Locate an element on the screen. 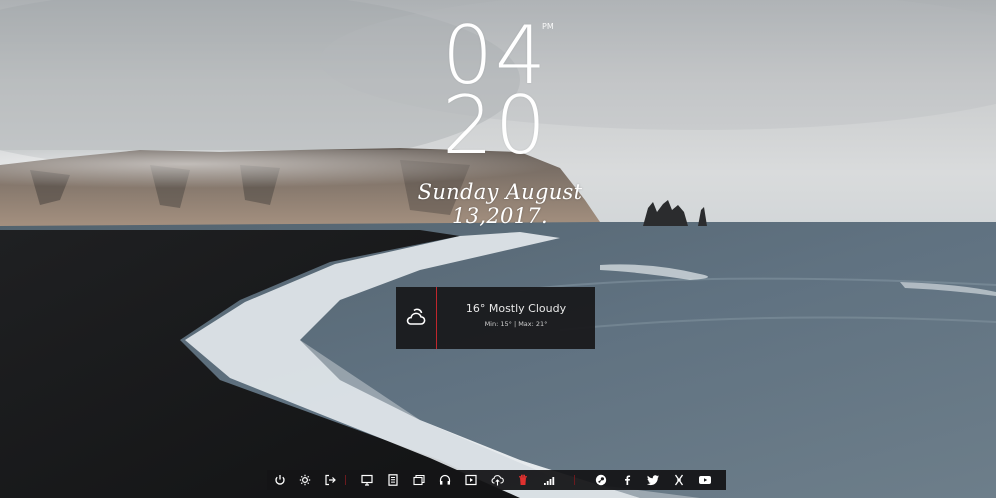  twitter-icon is located at coordinates (652, 480).